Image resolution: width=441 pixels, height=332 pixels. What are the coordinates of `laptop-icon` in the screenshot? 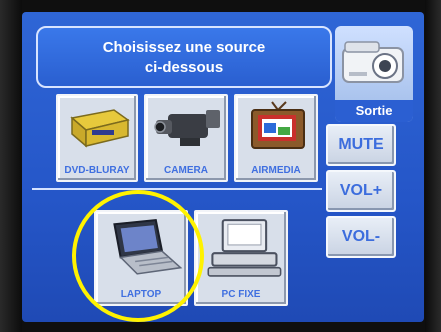 It's located at (148, 247).